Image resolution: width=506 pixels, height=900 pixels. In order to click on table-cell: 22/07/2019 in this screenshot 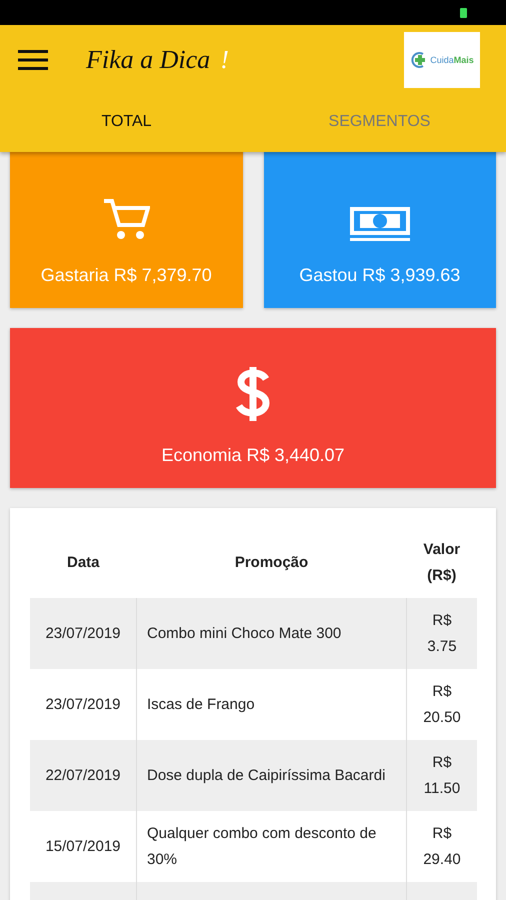, I will do `click(83, 775)`.